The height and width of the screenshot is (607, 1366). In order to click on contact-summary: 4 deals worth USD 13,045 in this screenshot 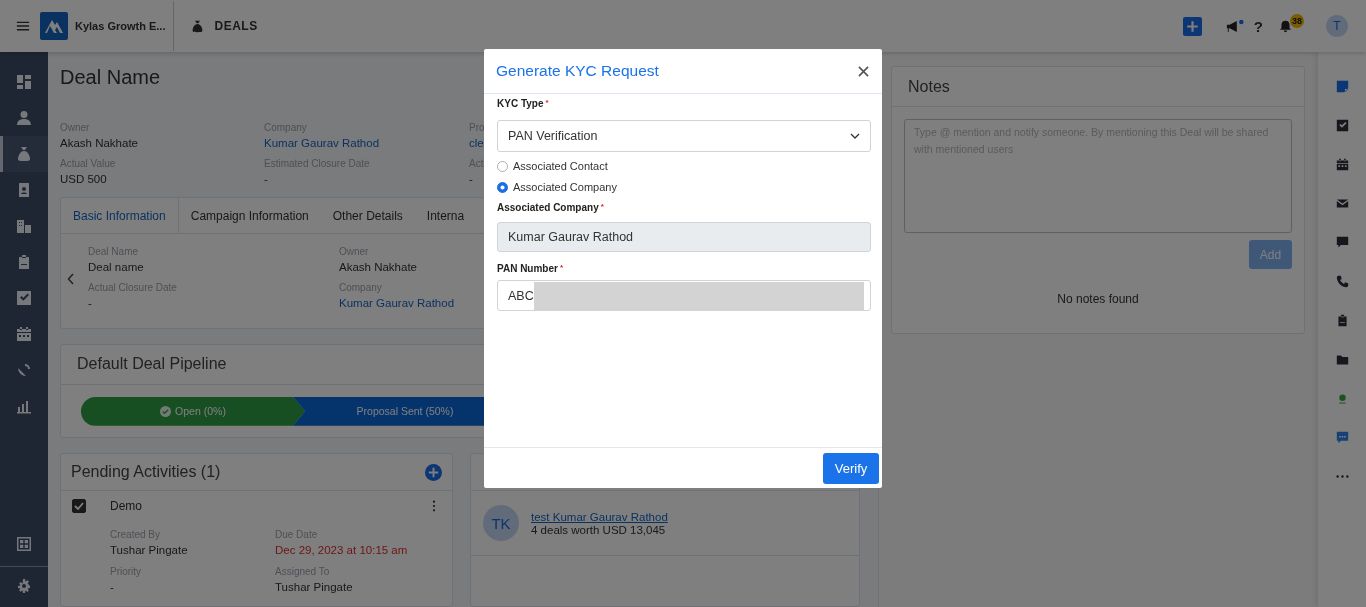, I will do `click(599, 529)`.